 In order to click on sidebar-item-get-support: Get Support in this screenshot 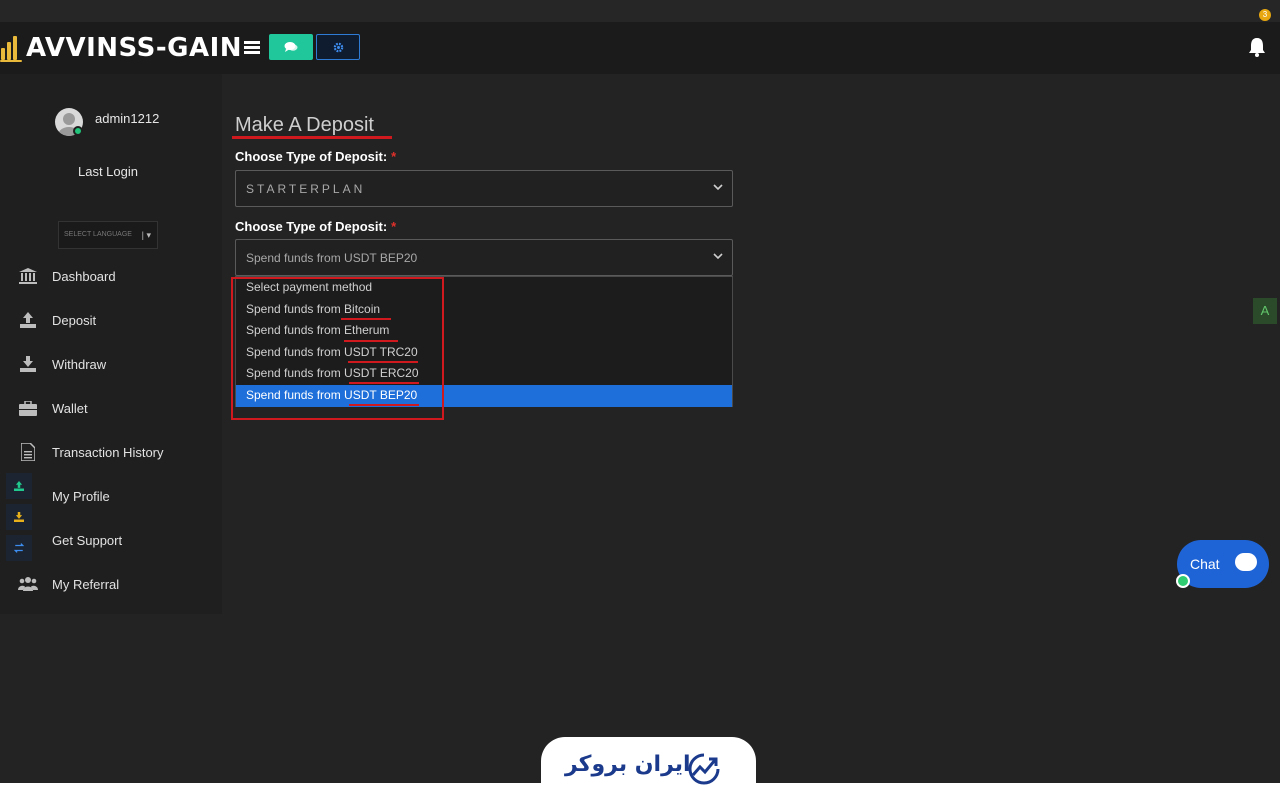, I will do `click(111, 540)`.